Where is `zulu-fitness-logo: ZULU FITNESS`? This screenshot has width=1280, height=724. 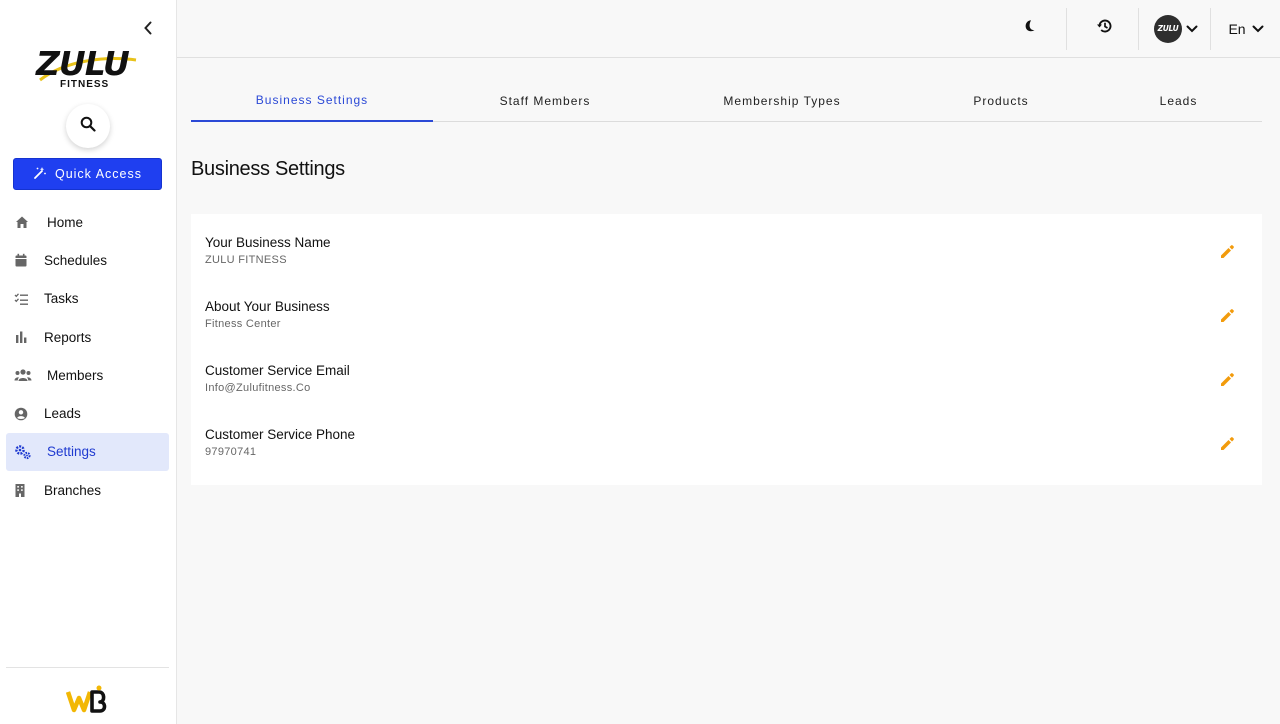
zulu-fitness-logo: ZULU FITNESS is located at coordinates (88, 69).